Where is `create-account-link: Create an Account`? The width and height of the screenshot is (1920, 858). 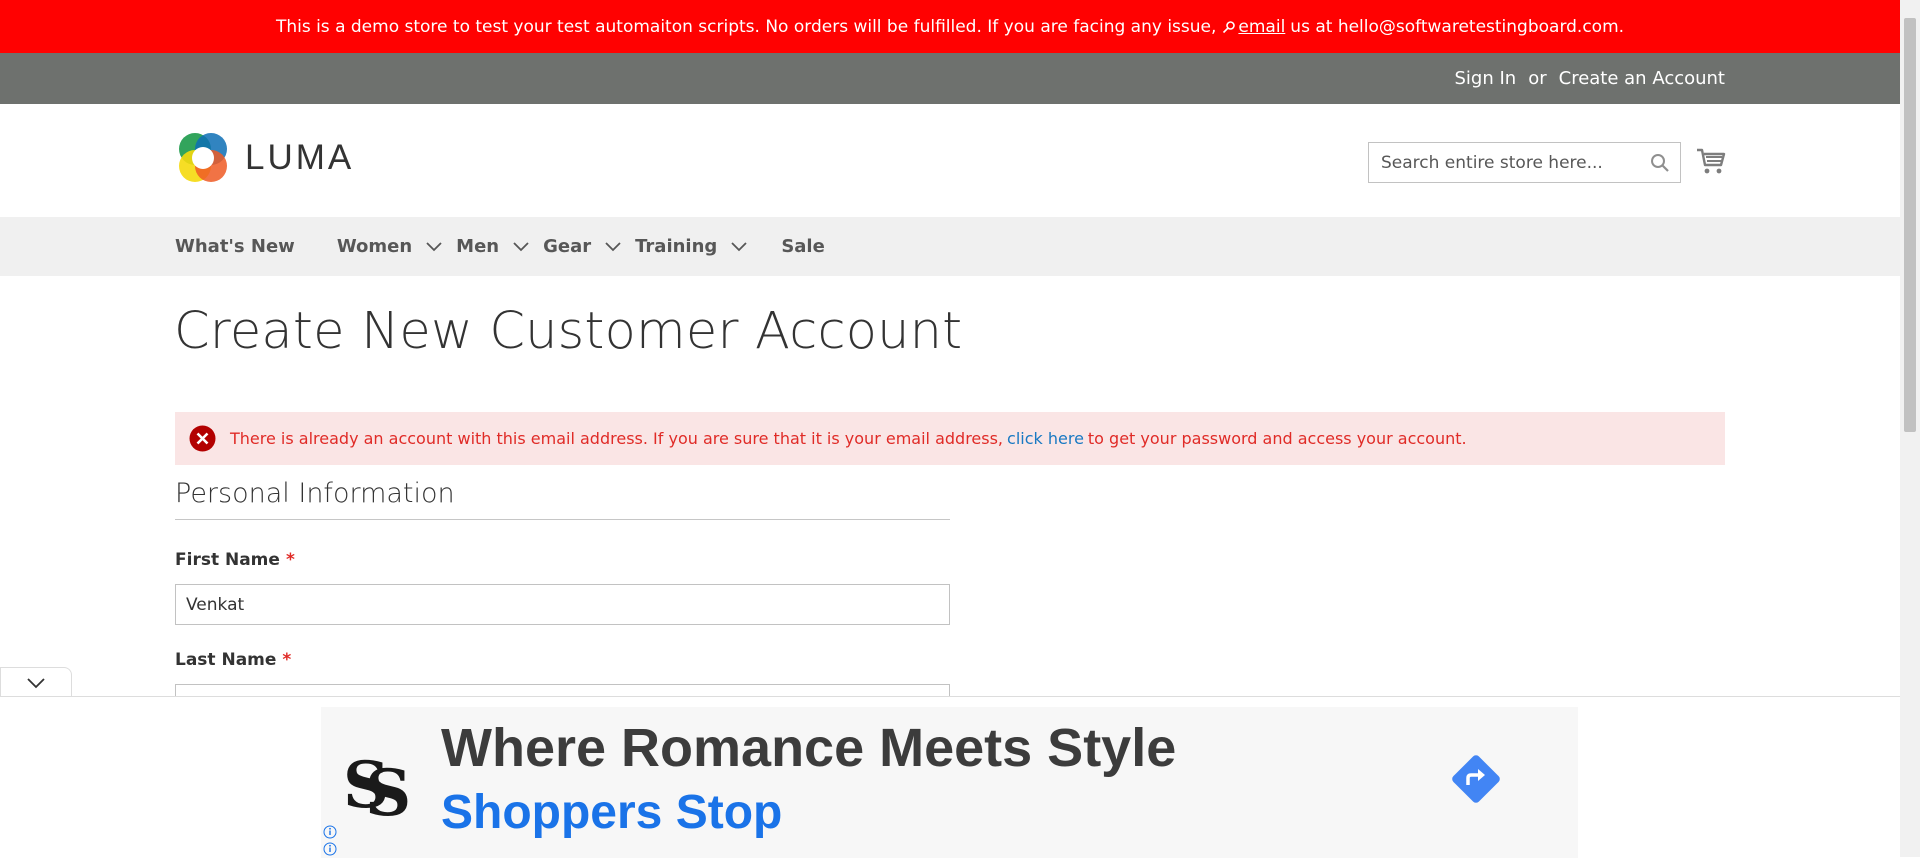 create-account-link: Create an Account is located at coordinates (1642, 78).